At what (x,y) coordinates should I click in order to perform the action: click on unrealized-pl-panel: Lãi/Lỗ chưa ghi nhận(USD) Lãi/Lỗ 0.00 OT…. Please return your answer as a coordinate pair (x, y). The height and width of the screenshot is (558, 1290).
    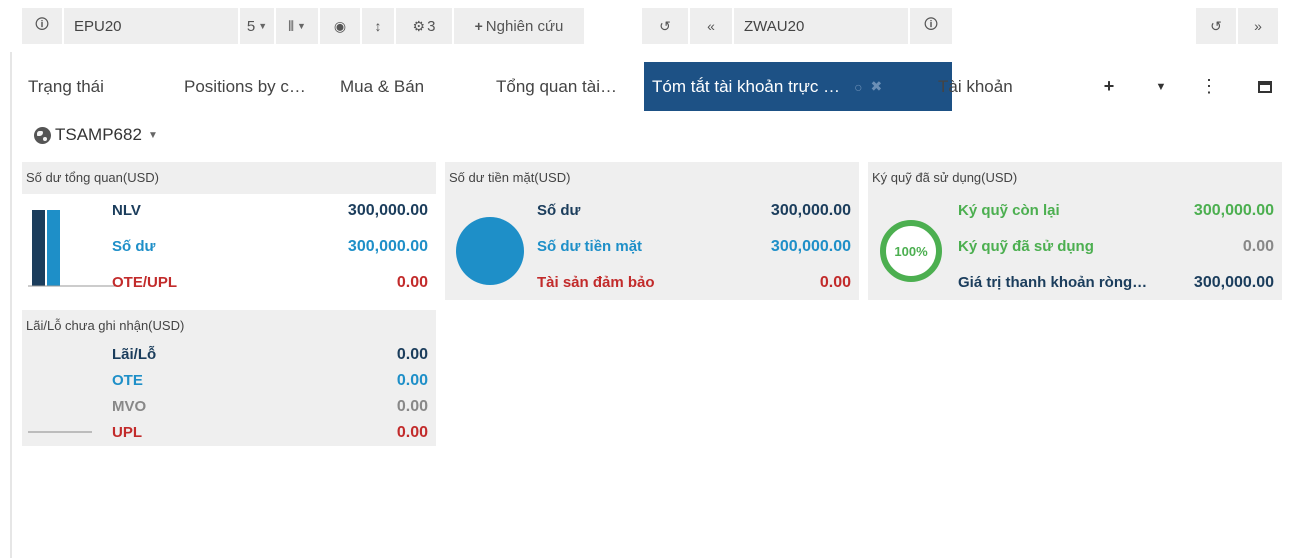
    Looking at the image, I should click on (229, 378).